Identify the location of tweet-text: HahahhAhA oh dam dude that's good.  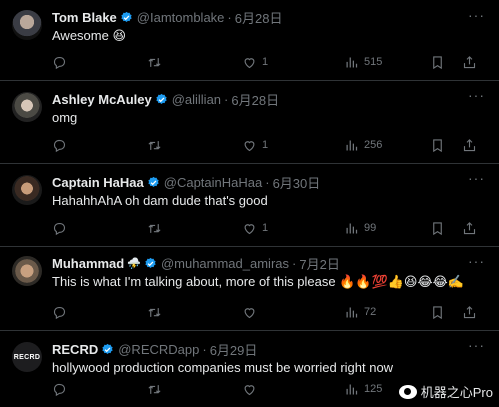
(160, 200).